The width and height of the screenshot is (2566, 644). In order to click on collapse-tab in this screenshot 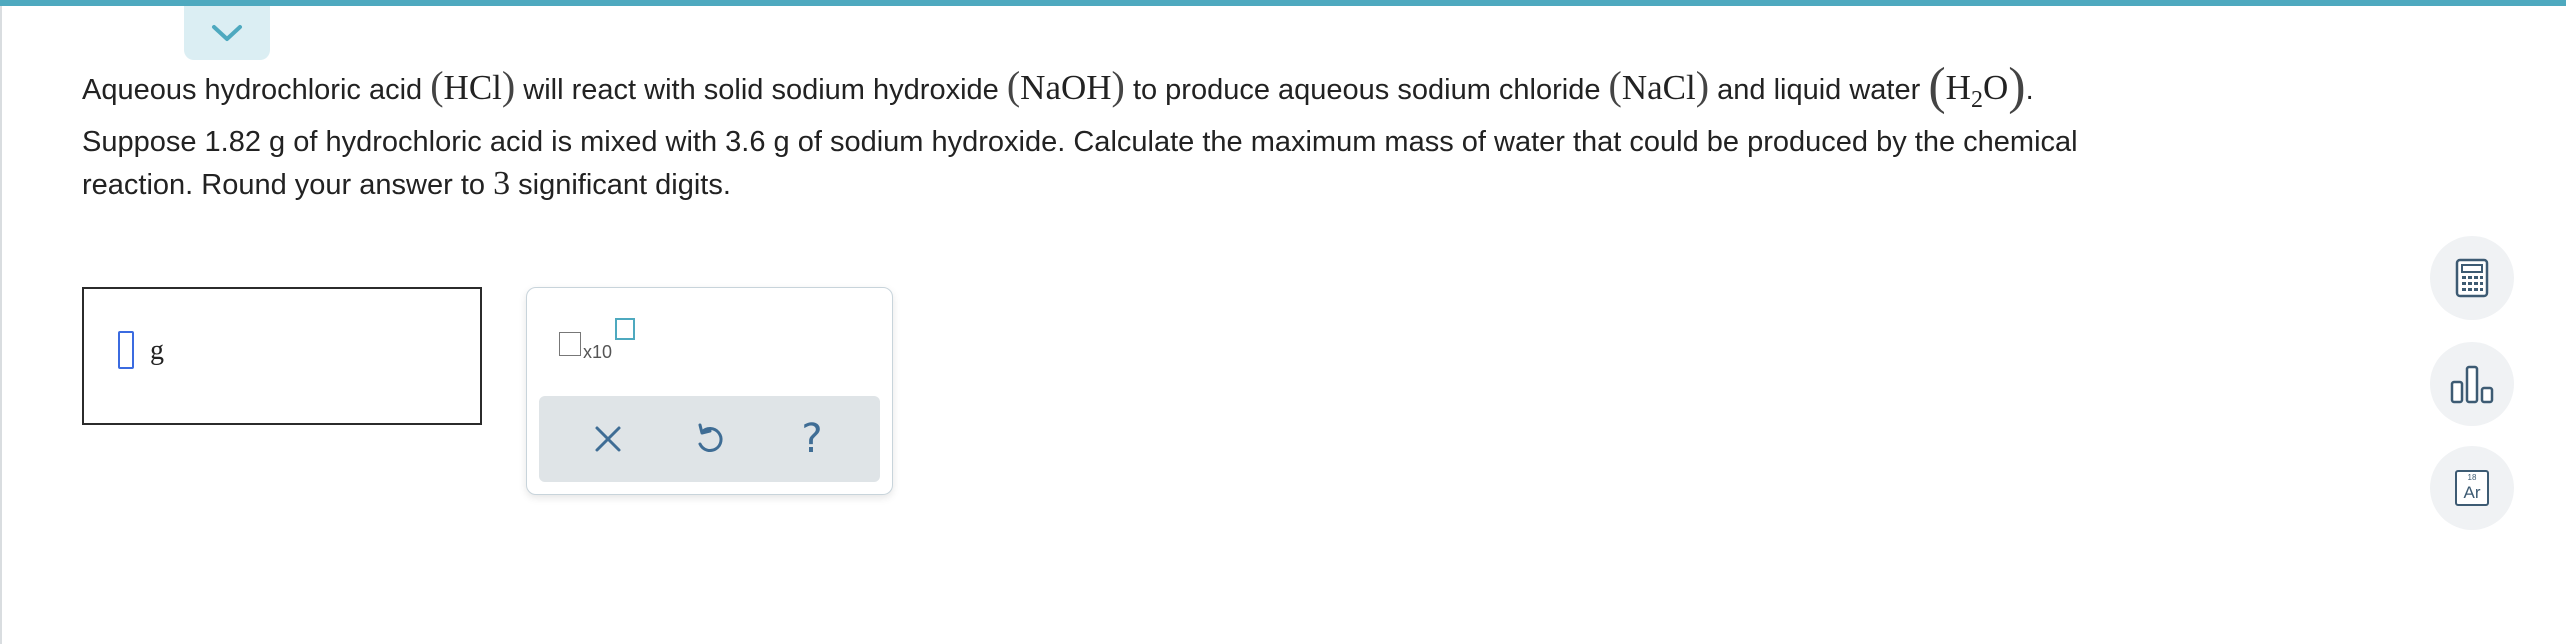, I will do `click(227, 33)`.